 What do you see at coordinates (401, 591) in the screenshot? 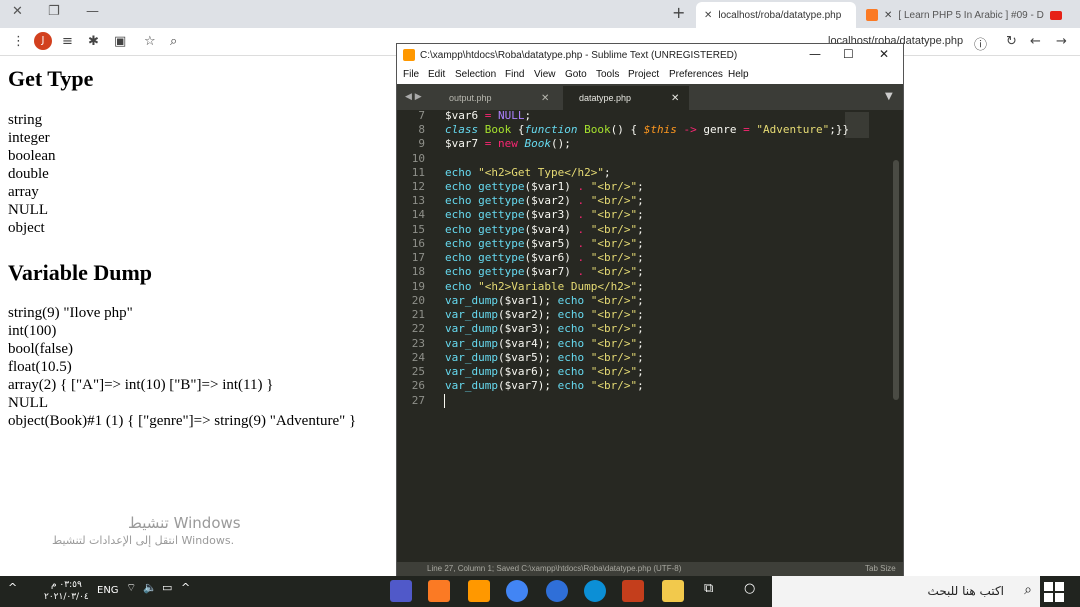
I see `teams-icon` at bounding box center [401, 591].